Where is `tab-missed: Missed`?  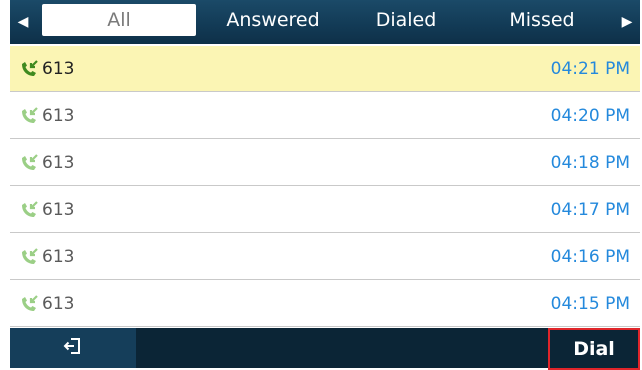 tab-missed: Missed is located at coordinates (542, 20).